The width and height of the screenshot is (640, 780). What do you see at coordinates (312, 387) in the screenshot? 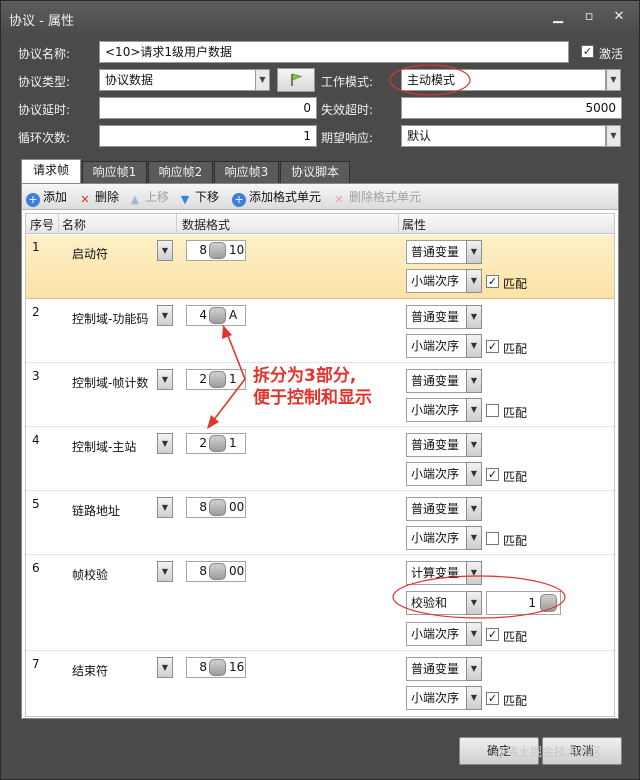
I see `annotation-text: 拆分为3部分, 便于控制和显示` at bounding box center [312, 387].